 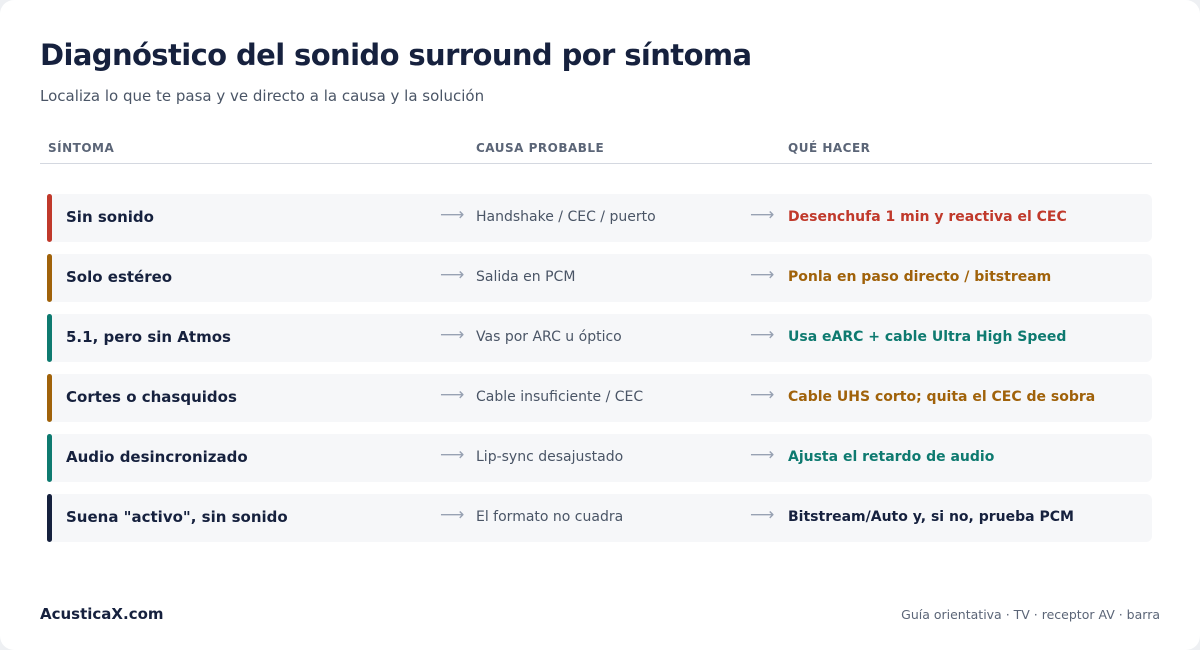 What do you see at coordinates (157, 457) in the screenshot?
I see `symptom-label: Audio desincronizado` at bounding box center [157, 457].